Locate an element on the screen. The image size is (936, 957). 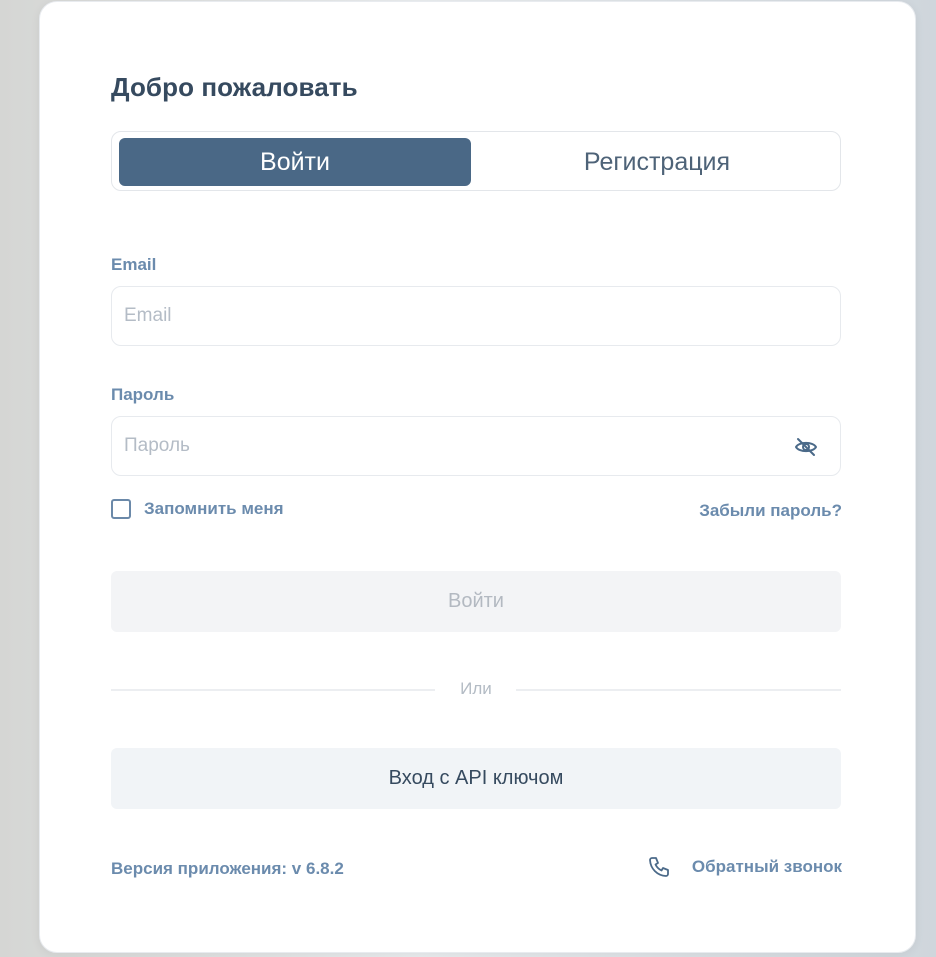
or-divider: Или is located at coordinates (476, 690).